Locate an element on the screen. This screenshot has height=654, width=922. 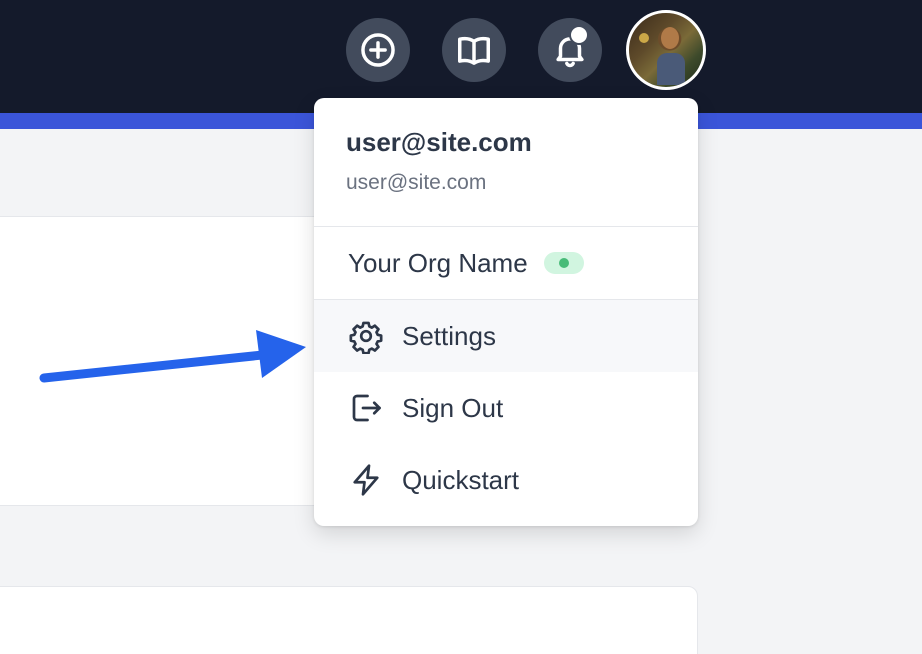
online-status-dot is located at coordinates (563, 263).